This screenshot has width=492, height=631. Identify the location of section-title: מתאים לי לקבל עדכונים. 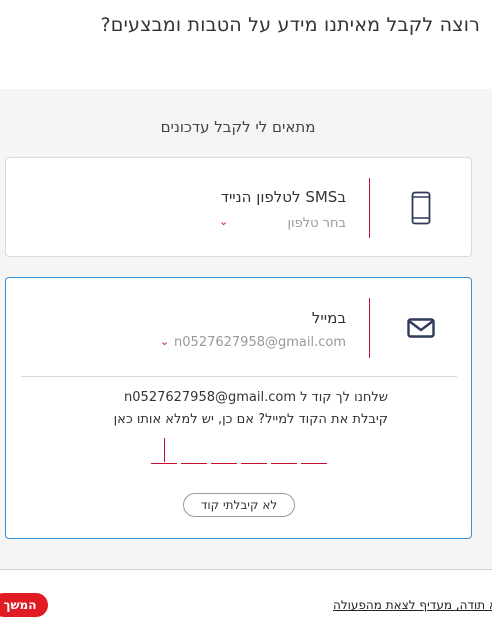
(238, 127).